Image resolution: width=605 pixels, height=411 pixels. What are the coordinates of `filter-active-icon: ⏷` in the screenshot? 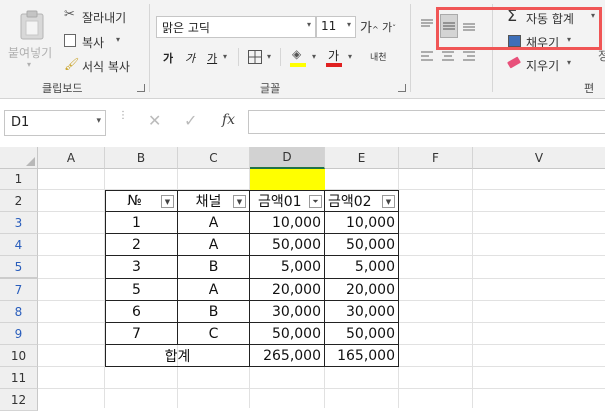 It's located at (315, 201).